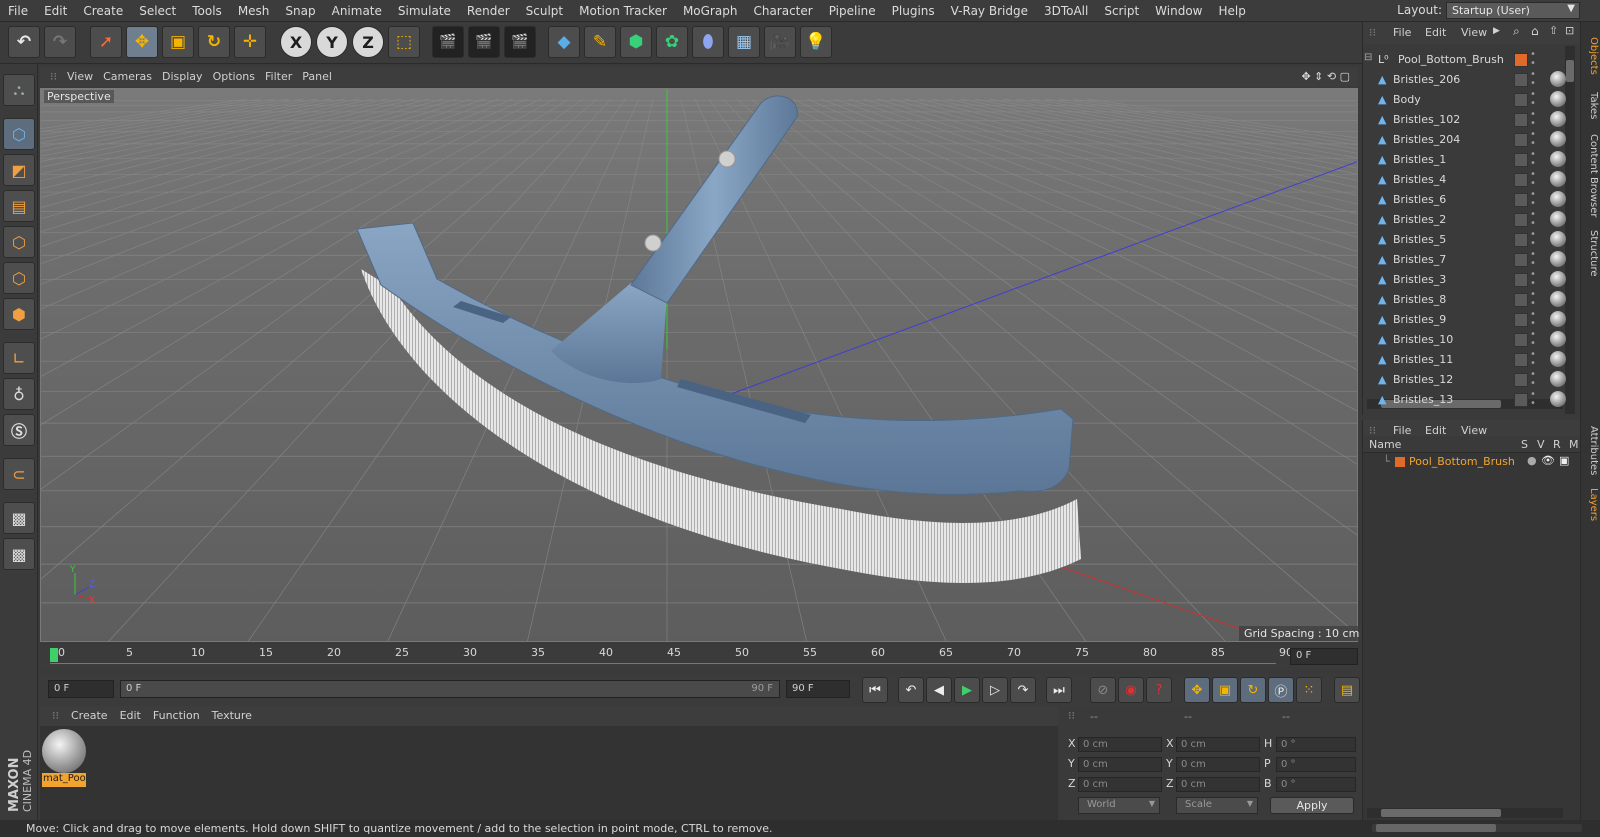 The width and height of the screenshot is (1600, 837). Describe the element at coordinates (89, 716) in the screenshot. I see `material-menu-create: Create` at that location.